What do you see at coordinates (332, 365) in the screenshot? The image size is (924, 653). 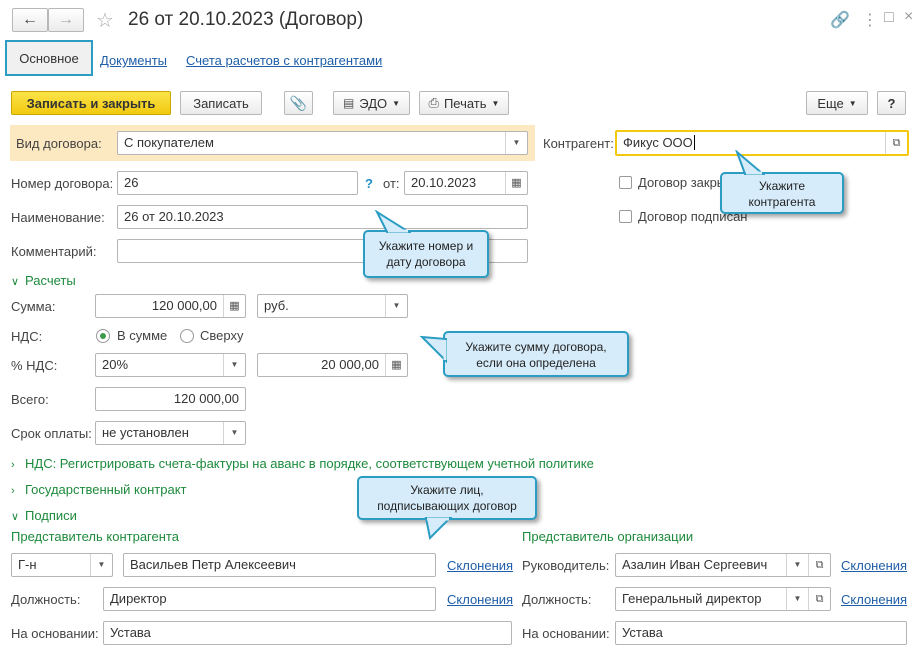 I see `vat-amount-input: 20 000,00 ▦` at bounding box center [332, 365].